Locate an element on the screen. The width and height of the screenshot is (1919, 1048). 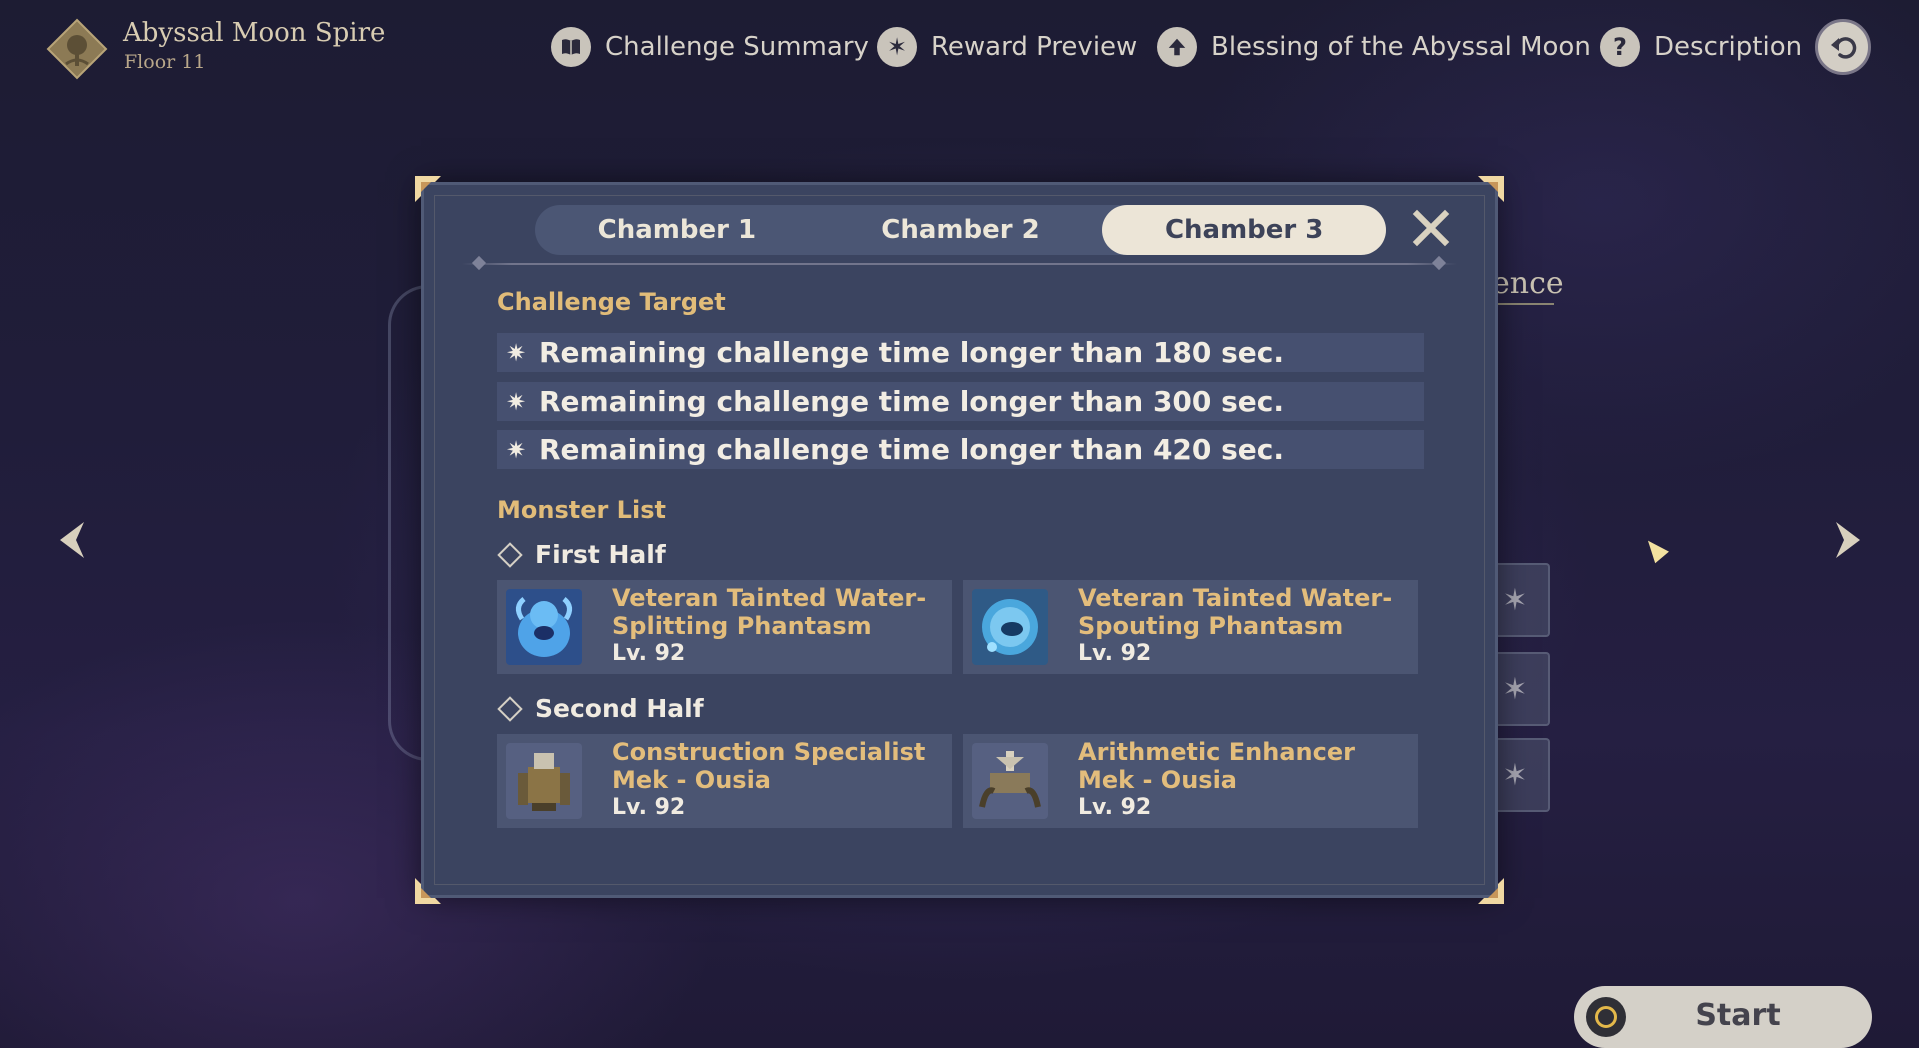
blessing-label: Blessing of the Abyssal Moon is located at coordinates (1401, 47).